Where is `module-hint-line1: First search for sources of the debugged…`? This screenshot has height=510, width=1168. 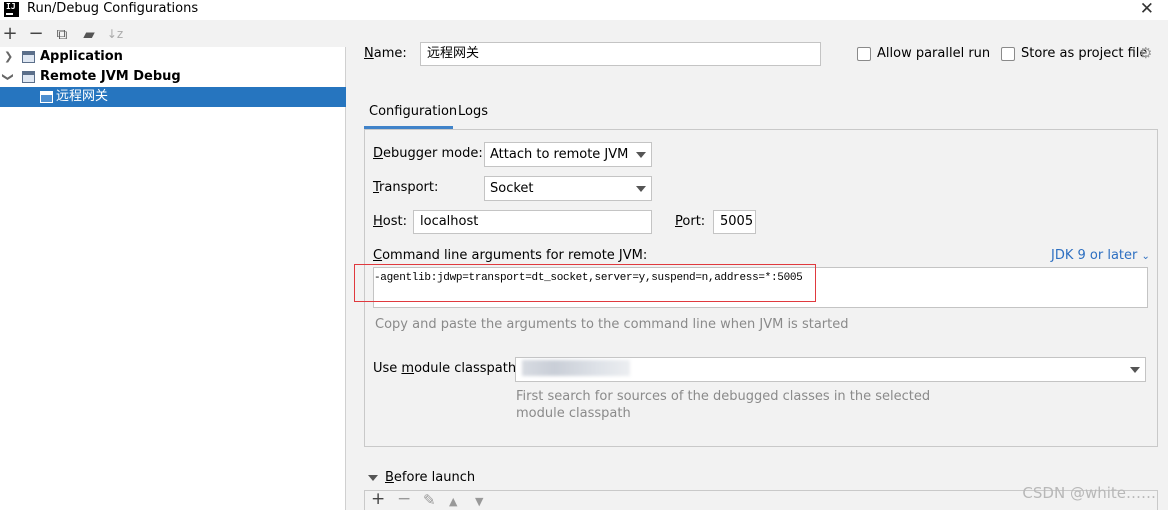
module-hint-line1: First search for sources of the debugged… is located at coordinates (723, 396).